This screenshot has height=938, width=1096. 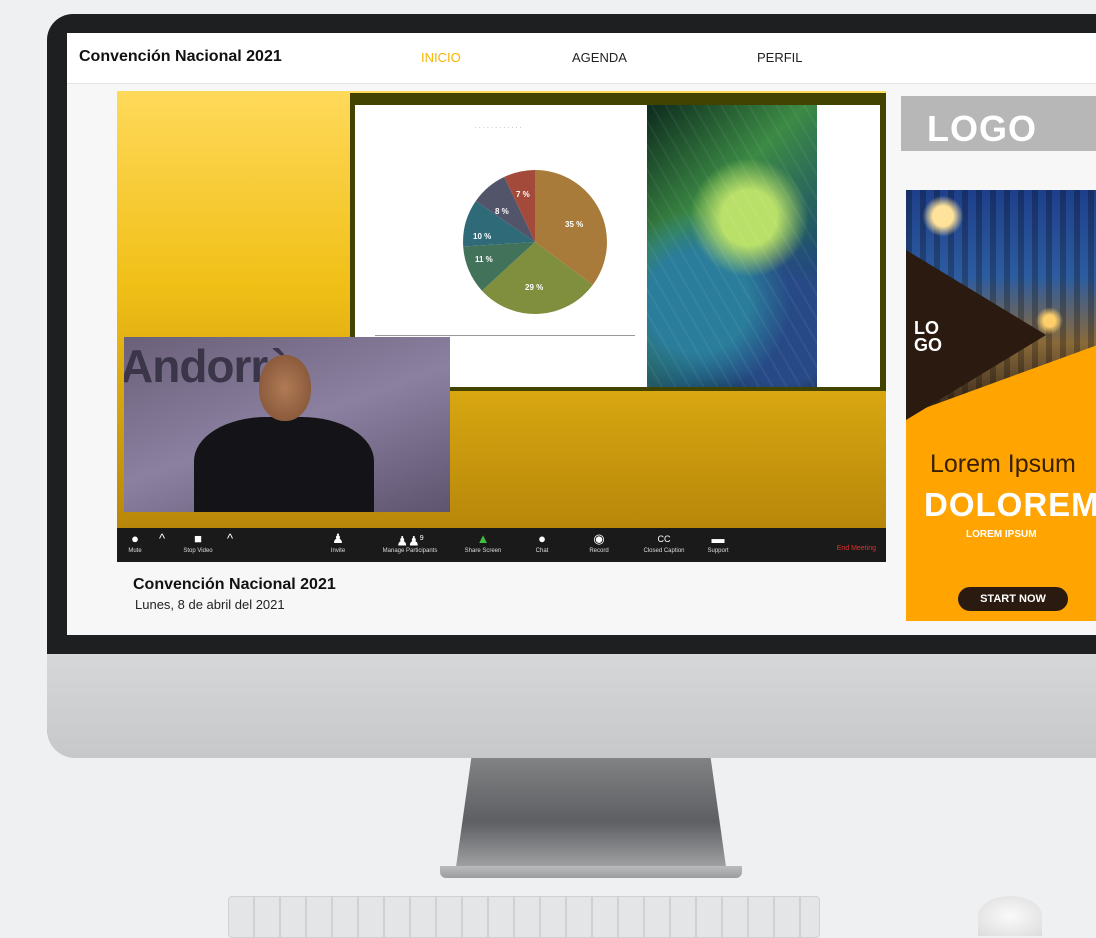 I want to click on sponsor-logo: LOGO, so click(x=998, y=123).